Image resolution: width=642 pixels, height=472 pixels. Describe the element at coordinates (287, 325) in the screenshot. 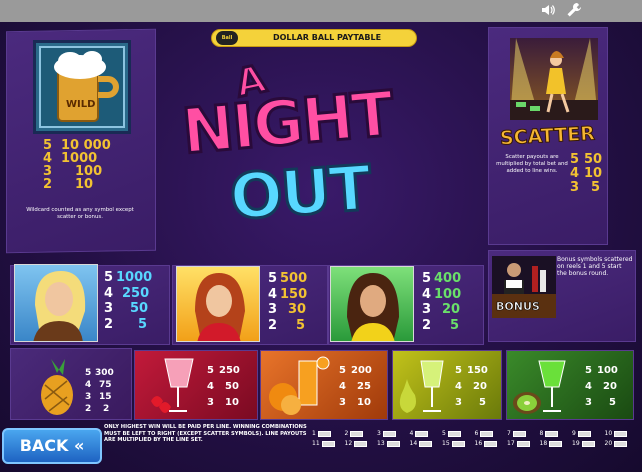

I see `girl-pay-row: 25` at that location.